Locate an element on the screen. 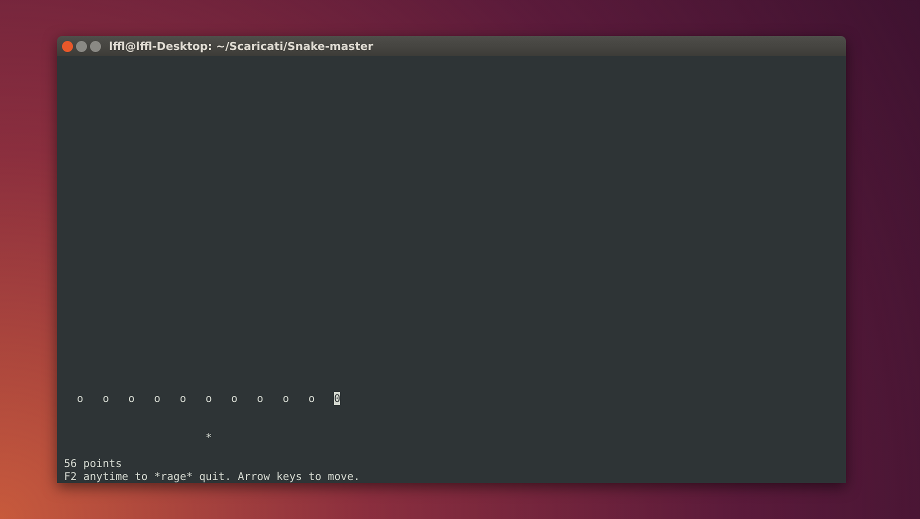  close-button is located at coordinates (67, 46).